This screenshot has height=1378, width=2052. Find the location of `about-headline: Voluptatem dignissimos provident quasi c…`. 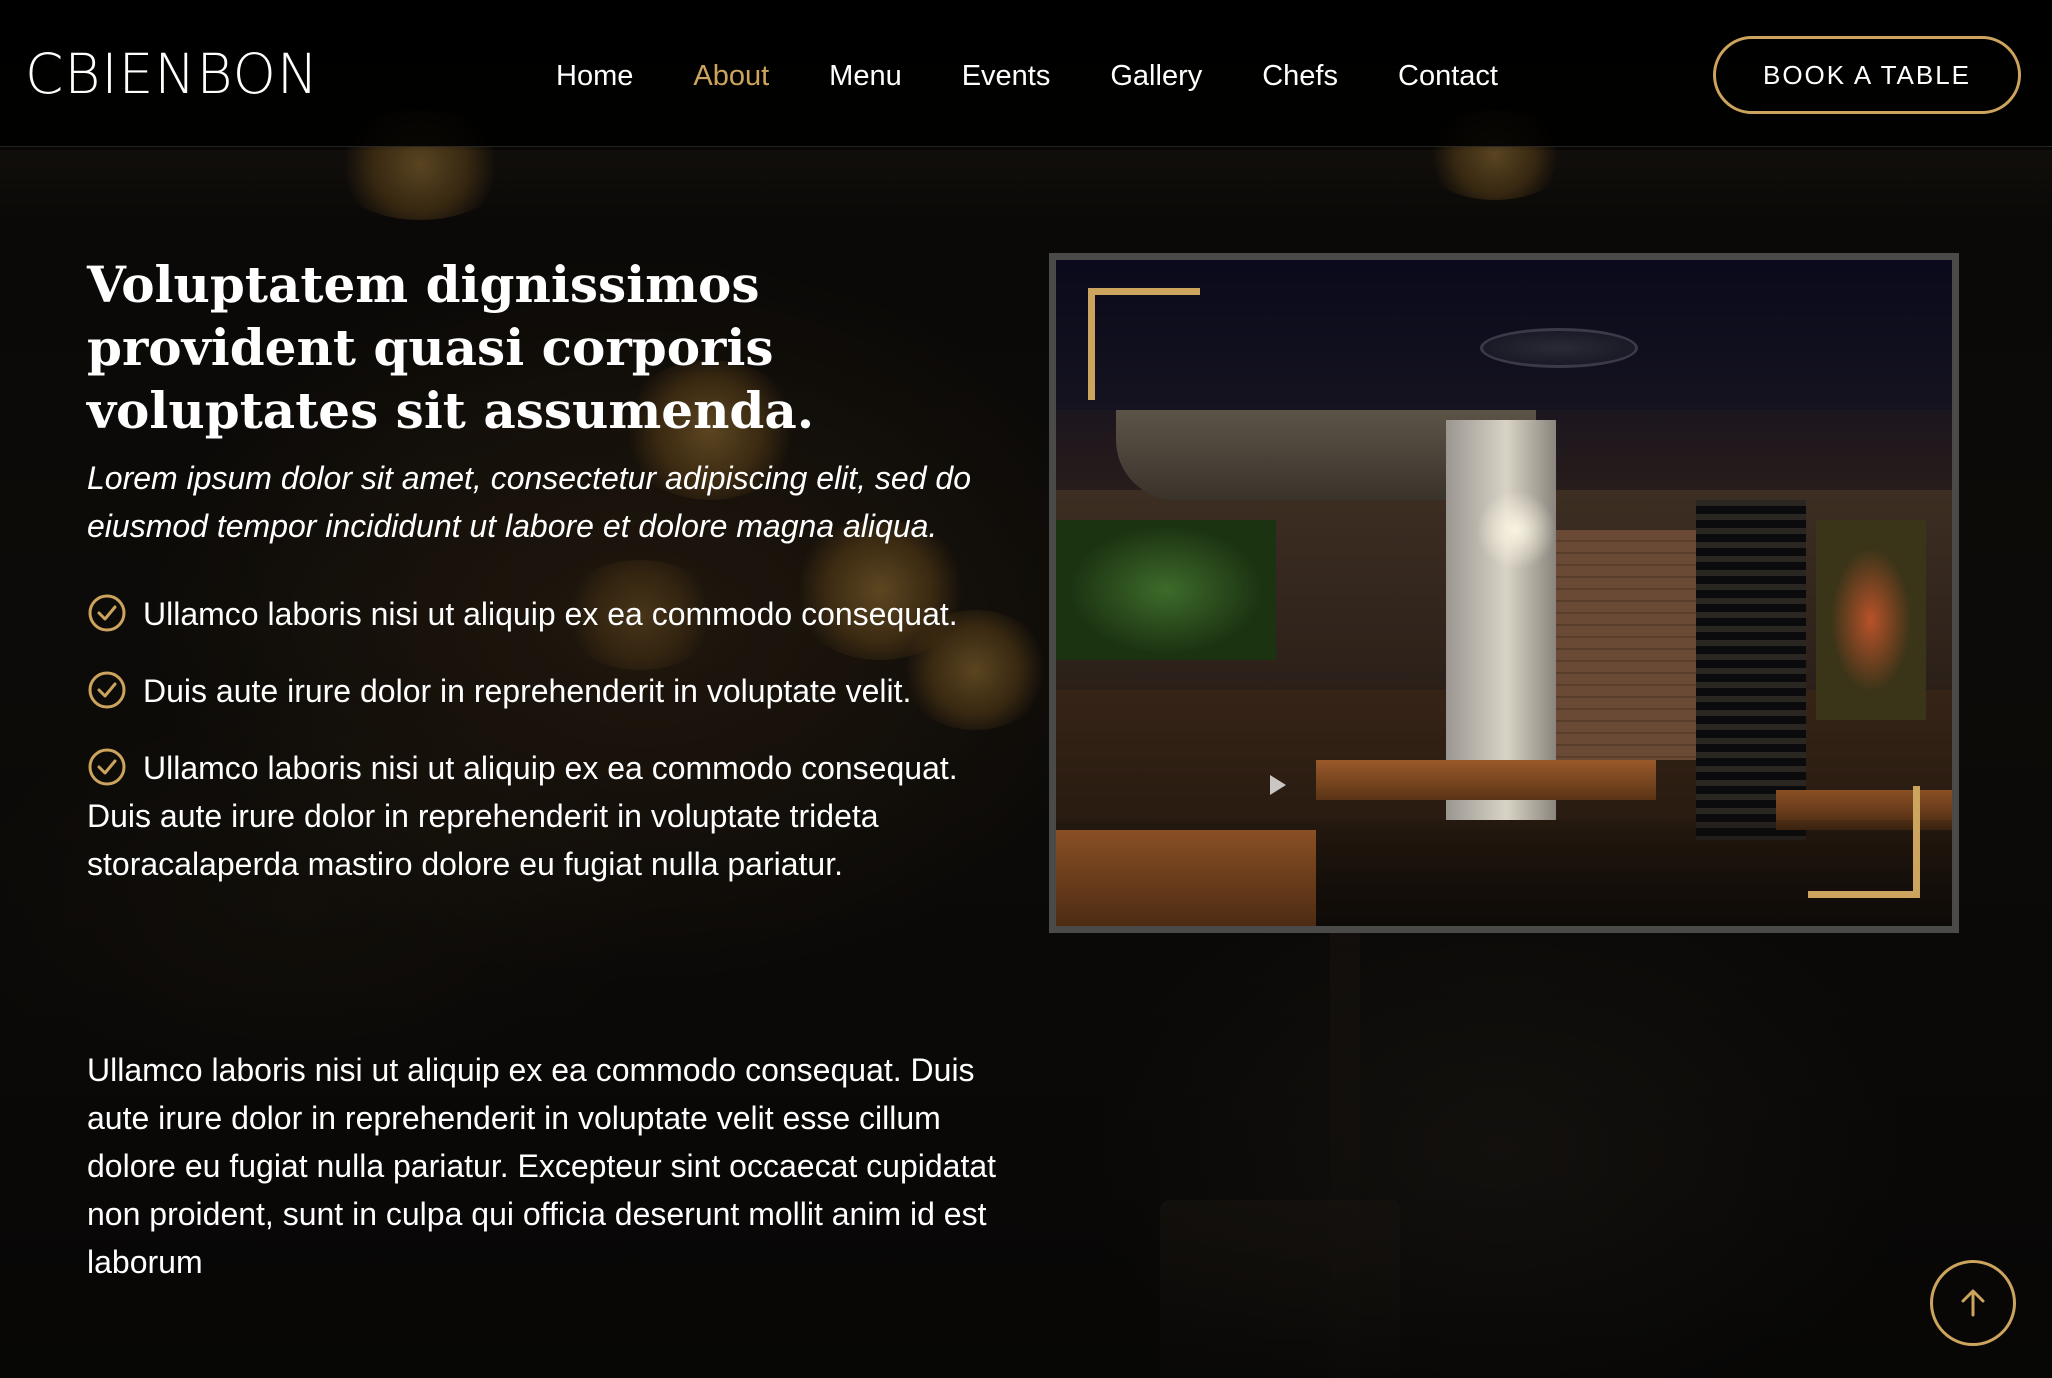

about-headline: Voluptatem dignissimos provident quasi c… is located at coordinates (451, 347).